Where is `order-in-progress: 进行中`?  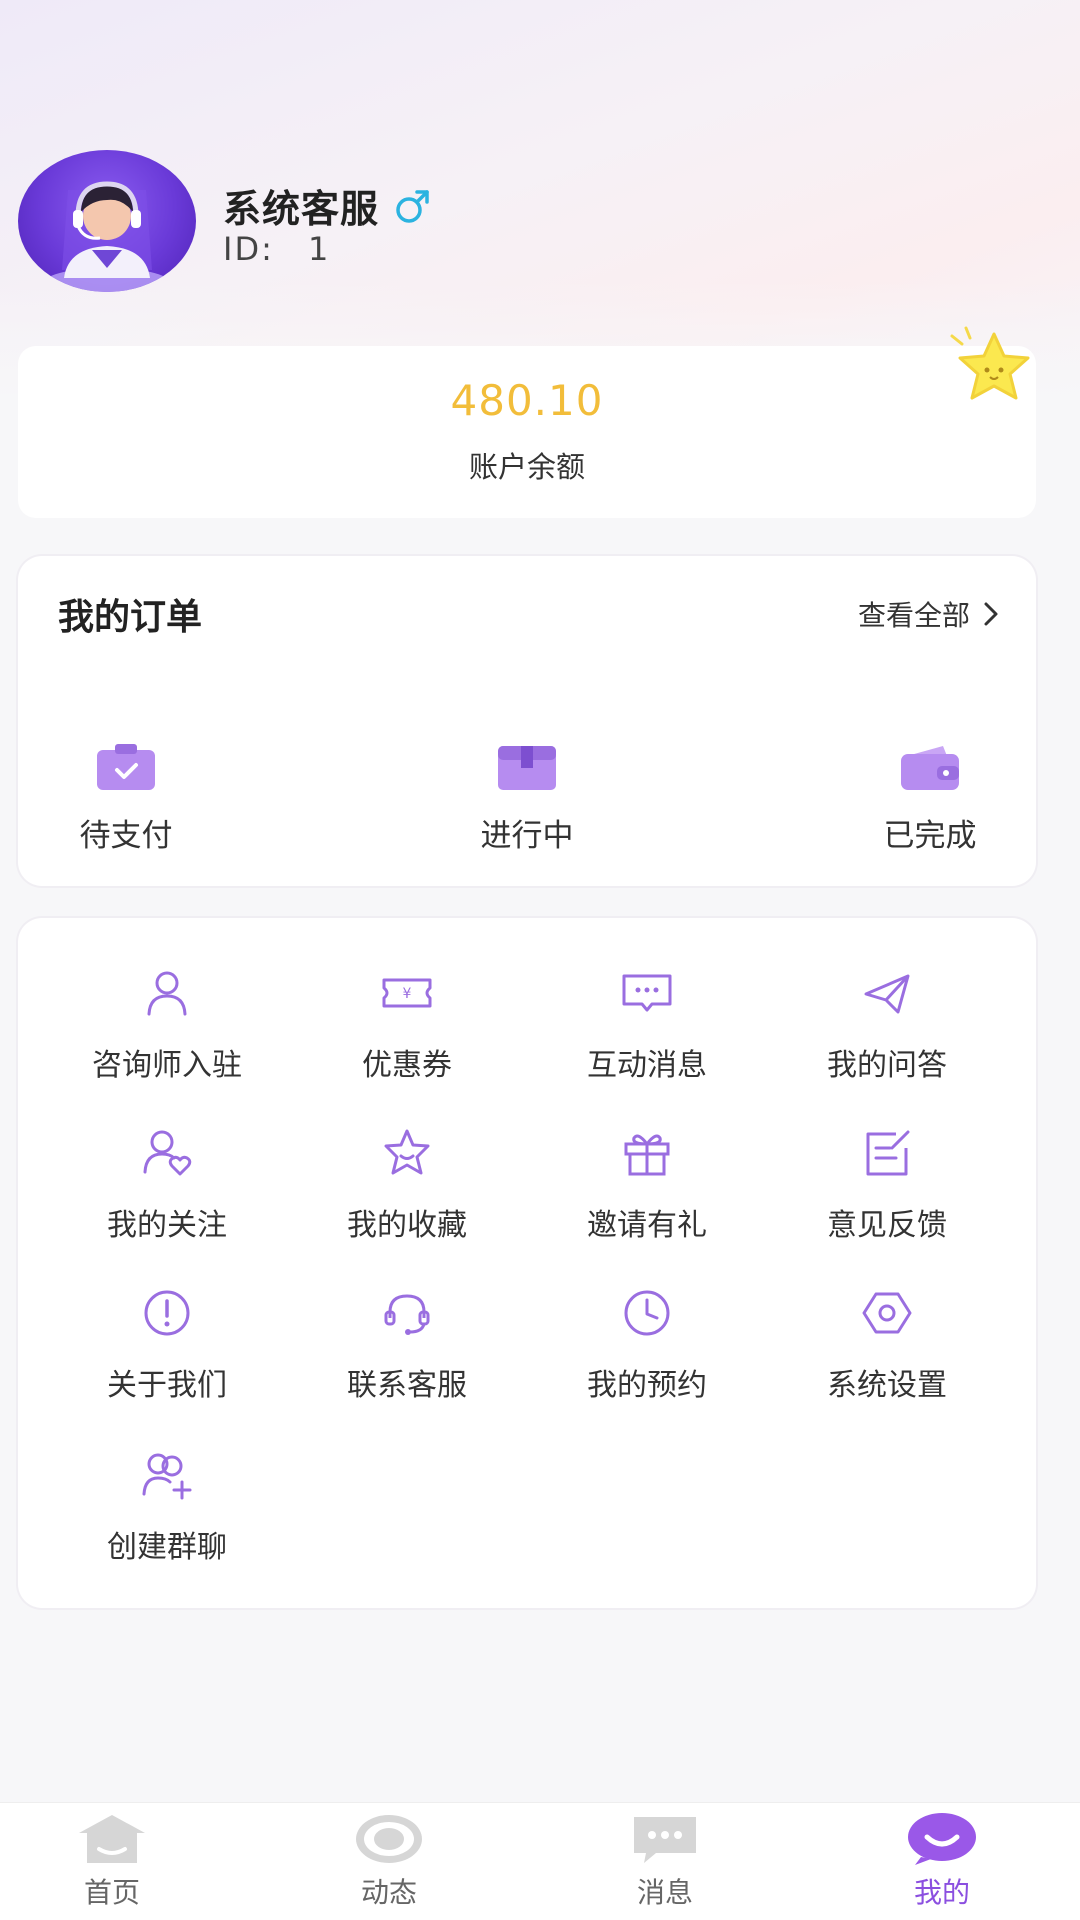
order-in-progress: 进行中 is located at coordinates (527, 798).